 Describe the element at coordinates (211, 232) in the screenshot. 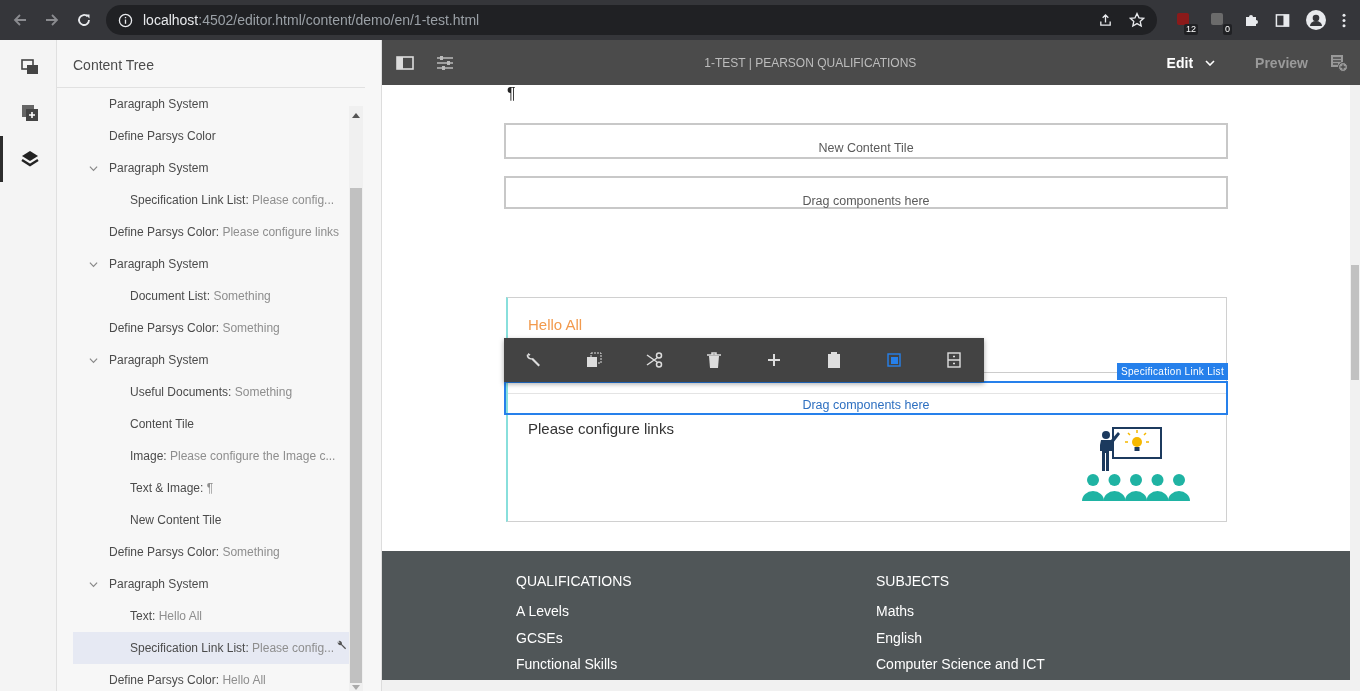

I see `tree-item: Define Parsys Color: Please configure links` at that location.